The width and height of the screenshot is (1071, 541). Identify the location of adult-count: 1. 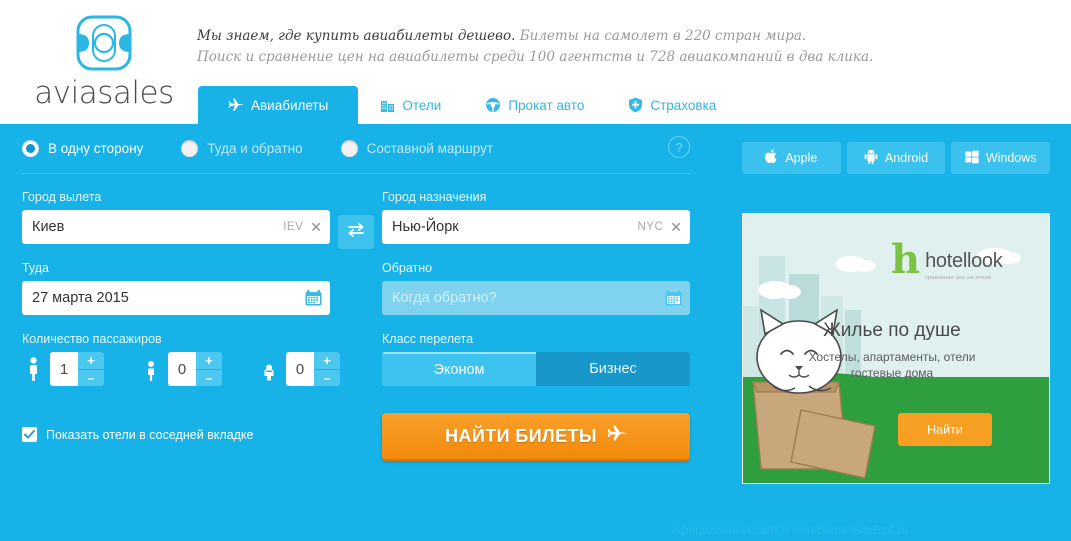
(64, 369).